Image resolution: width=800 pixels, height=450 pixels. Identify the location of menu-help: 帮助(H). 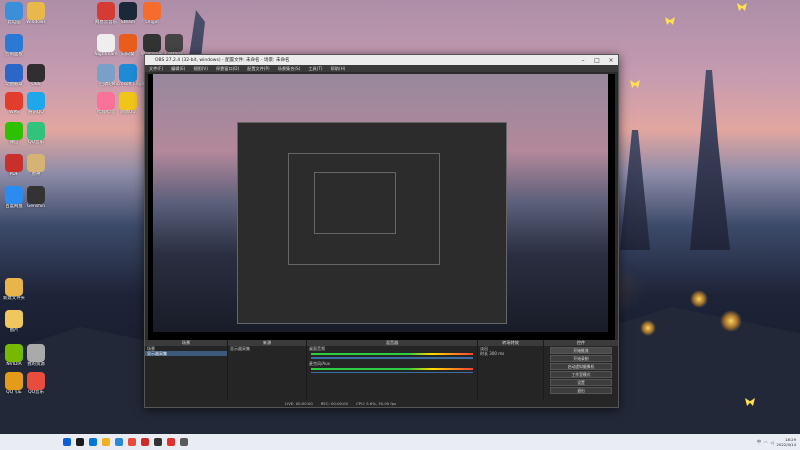
(338, 69).